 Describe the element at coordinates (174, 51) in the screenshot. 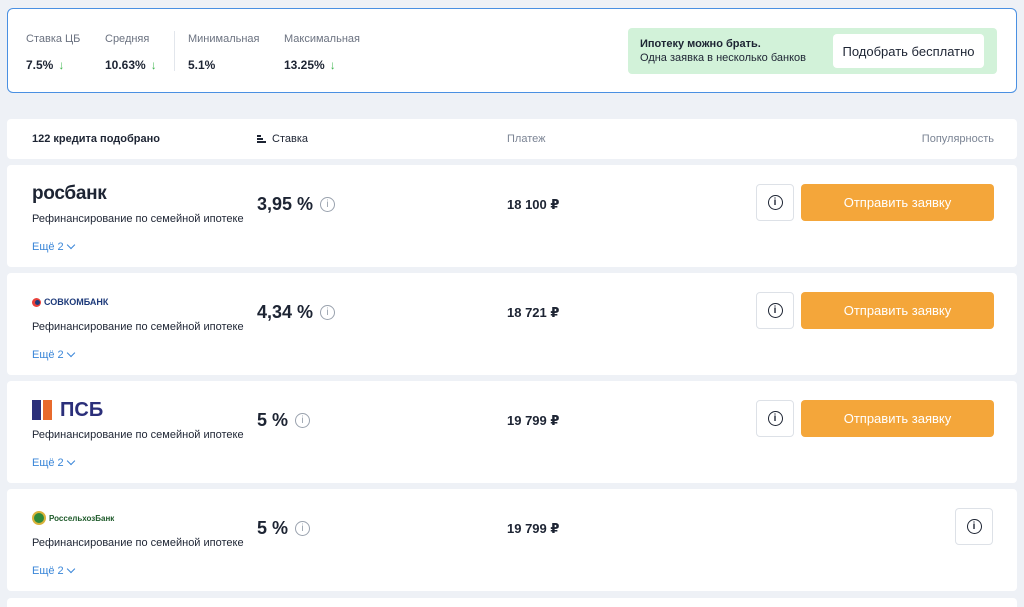

I see `divider` at that location.